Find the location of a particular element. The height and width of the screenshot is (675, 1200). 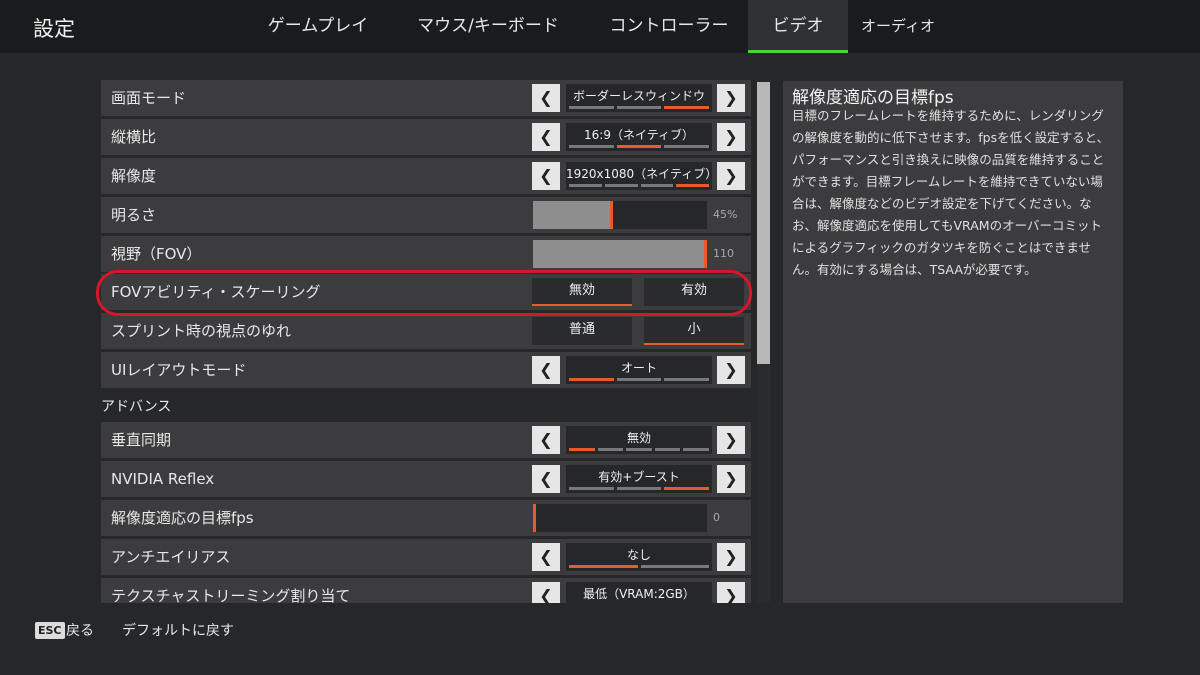

top-bar: 設定 ゲームプレイ マウス/キーボード コントローラー ビデオ オーディオ is located at coordinates (600, 26).